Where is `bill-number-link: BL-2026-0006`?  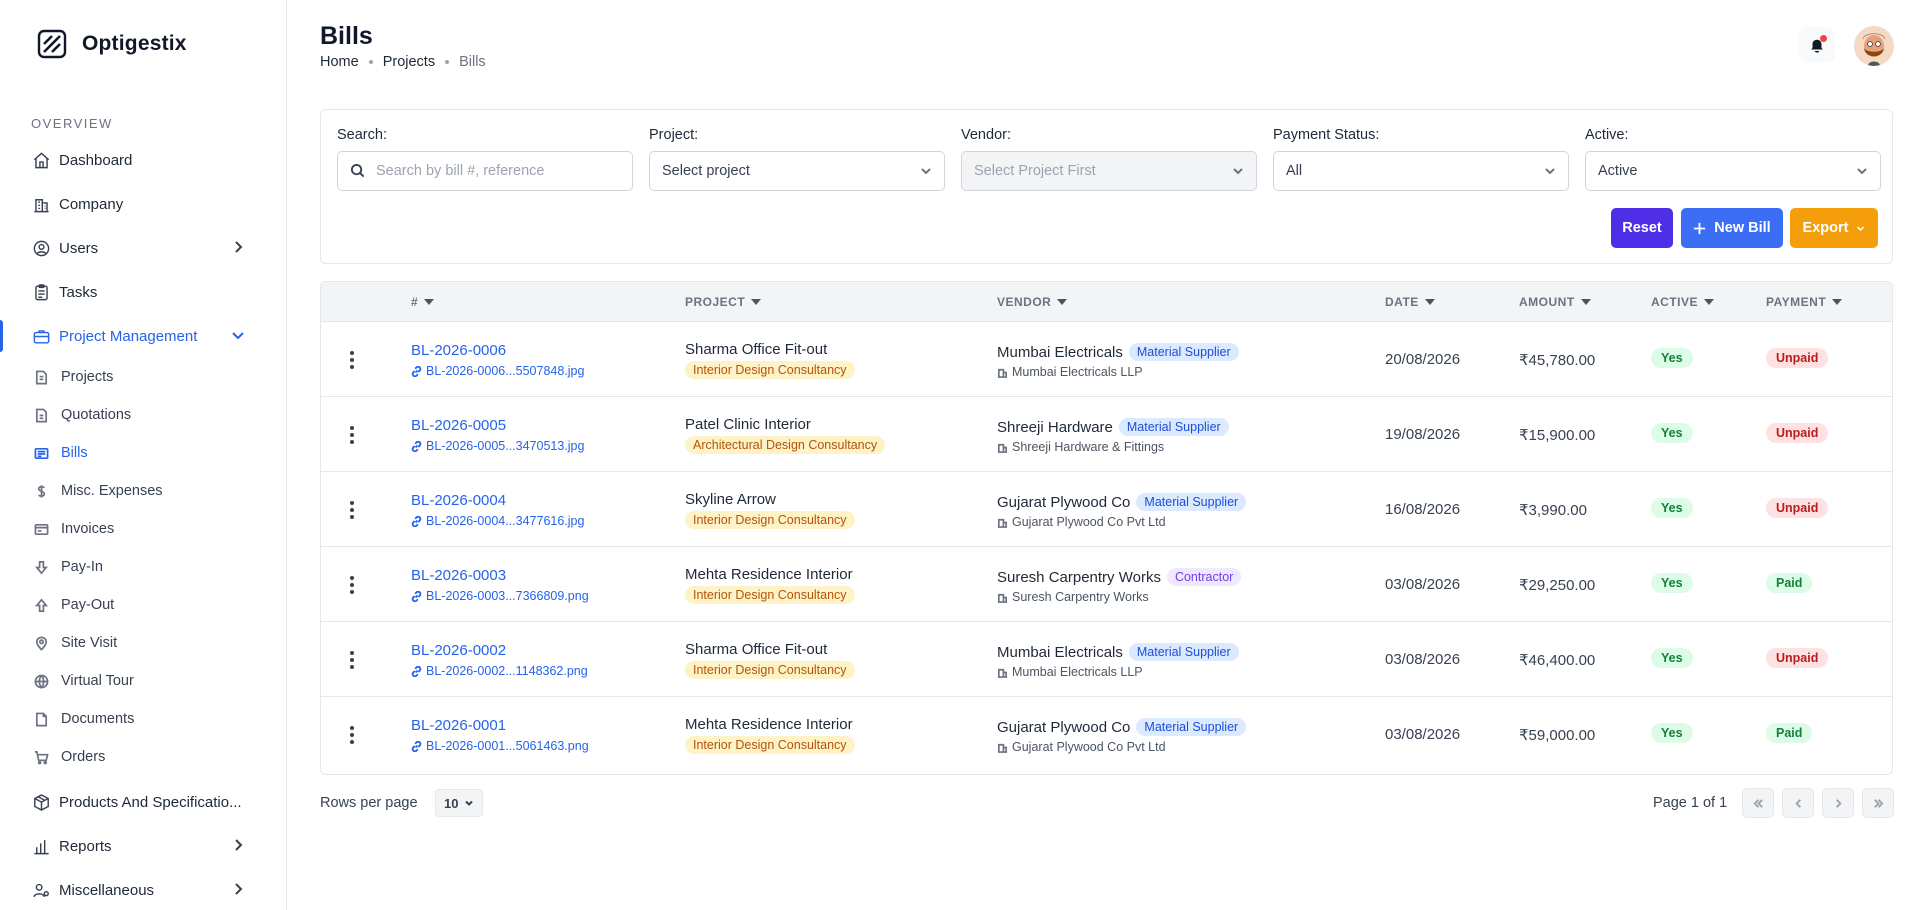 bill-number-link: BL-2026-0006 is located at coordinates (458, 350).